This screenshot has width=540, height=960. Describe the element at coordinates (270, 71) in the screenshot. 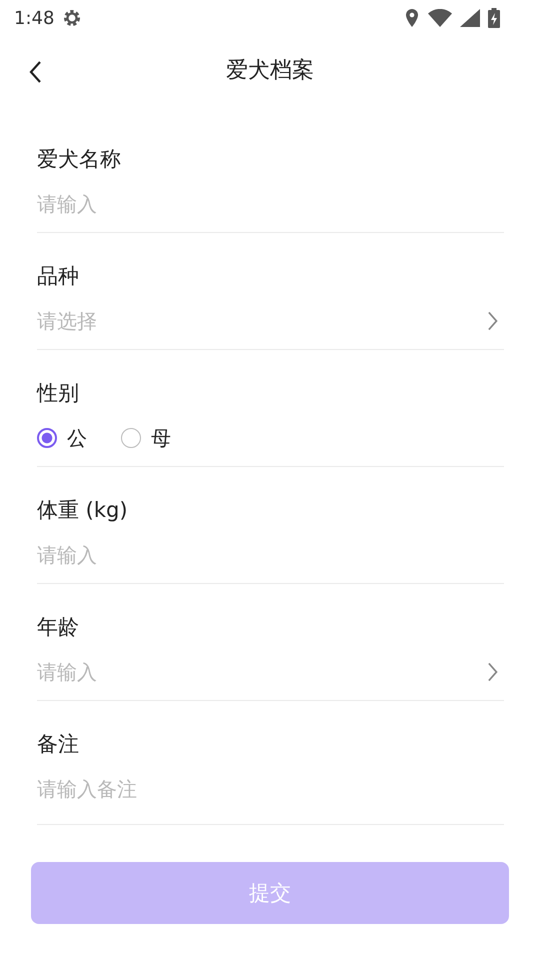

I see `page-title: 爱犬档案` at that location.